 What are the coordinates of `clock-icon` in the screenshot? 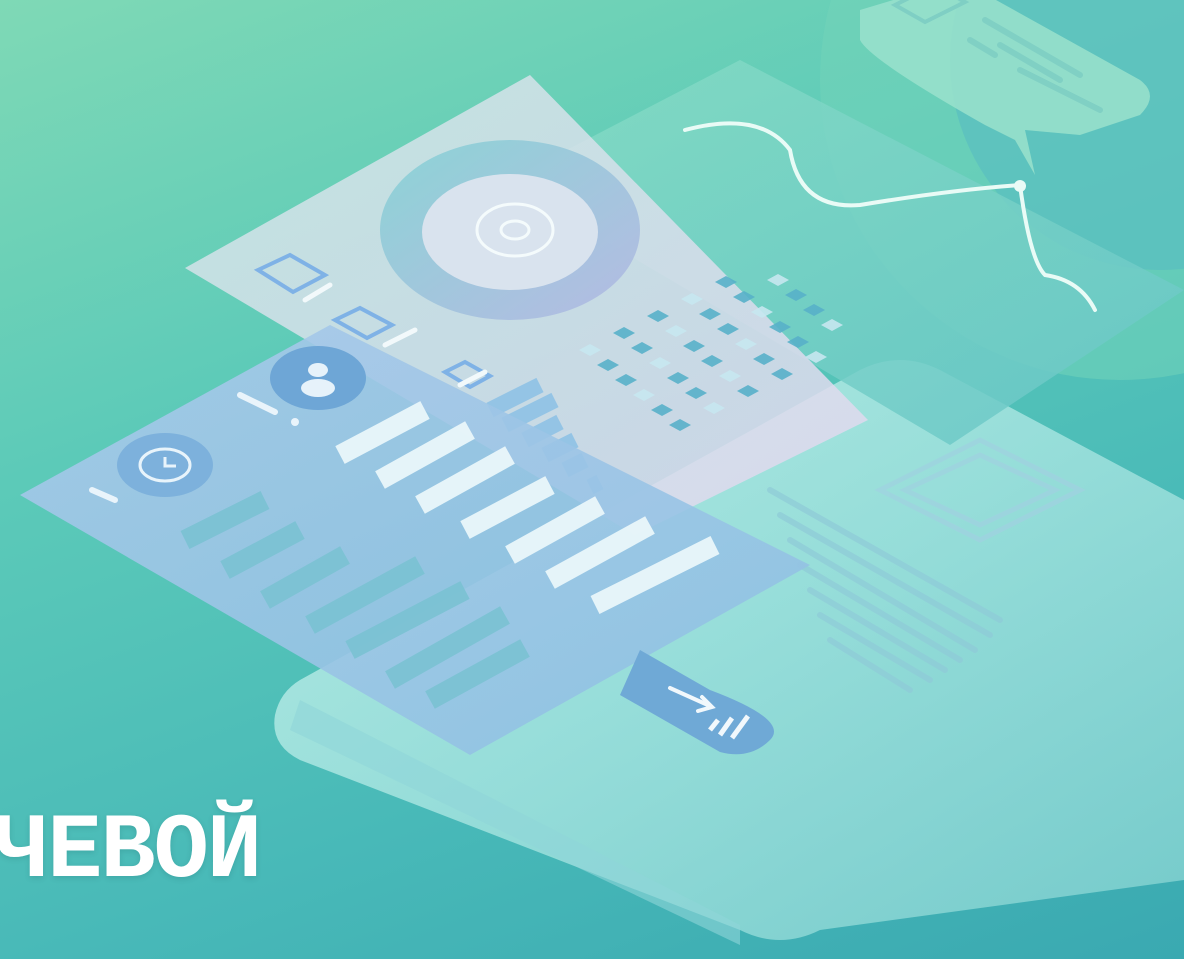 It's located at (165, 465).